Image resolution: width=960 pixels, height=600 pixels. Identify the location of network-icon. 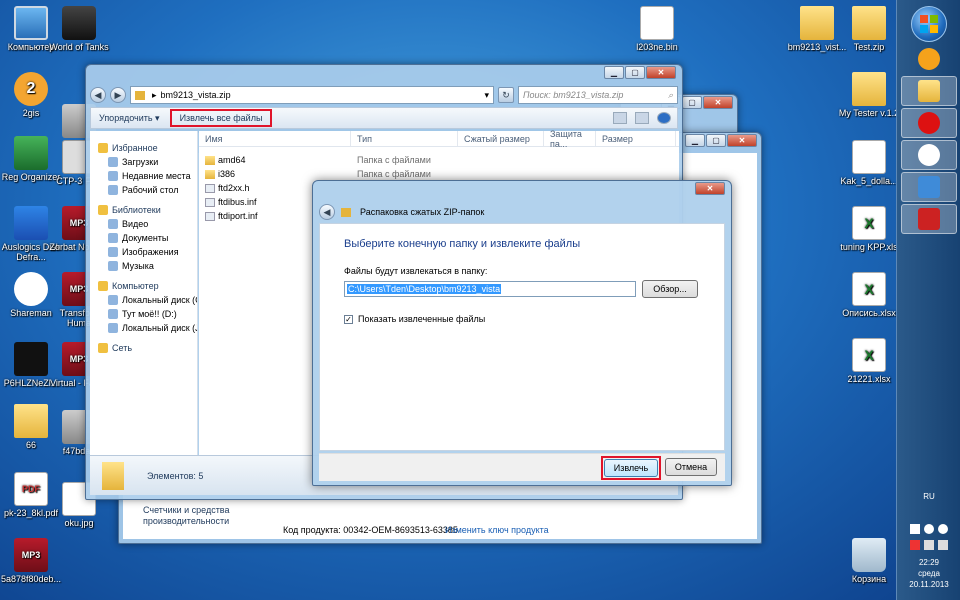
(929, 545).